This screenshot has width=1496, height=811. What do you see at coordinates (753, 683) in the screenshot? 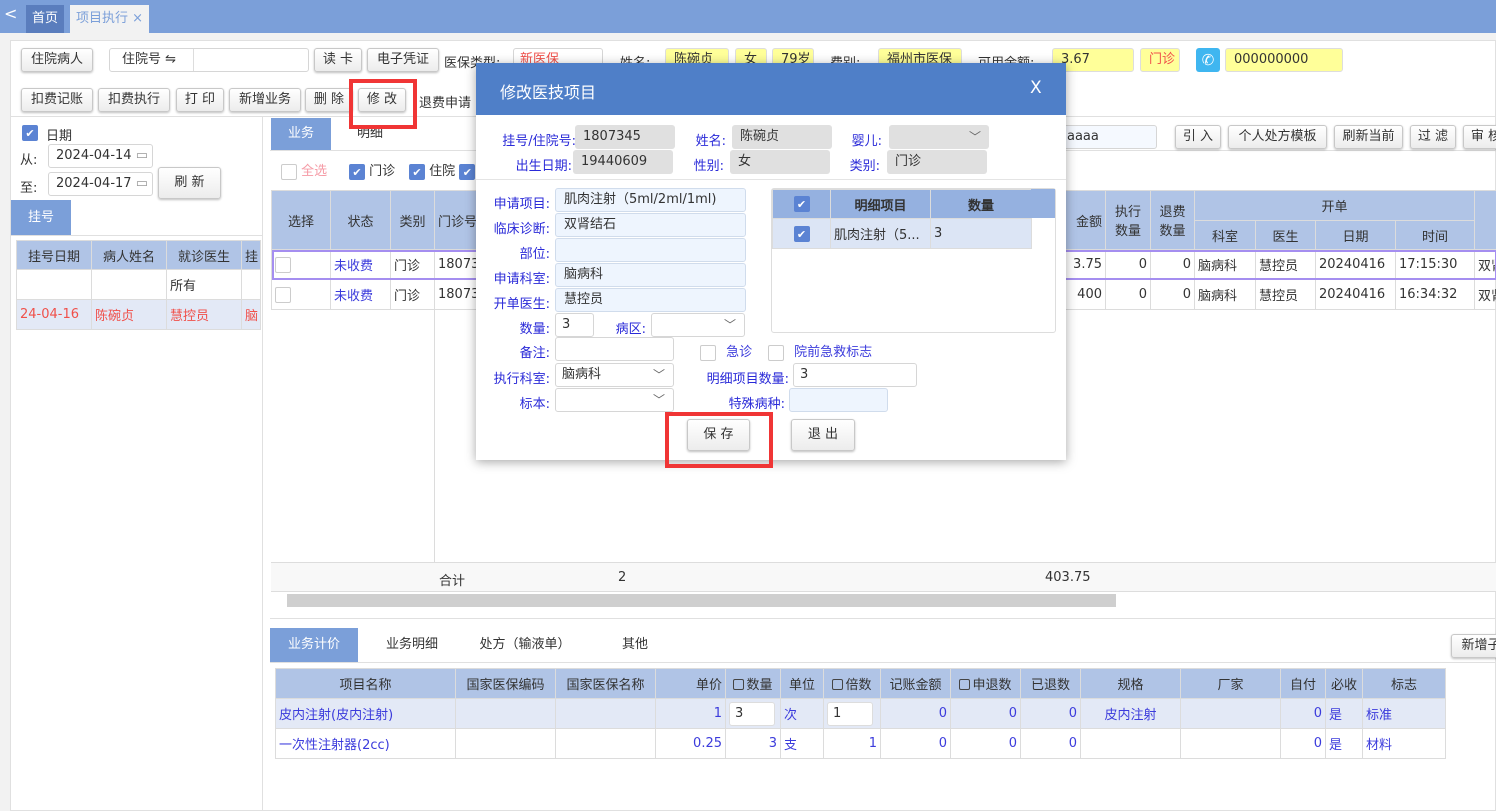
I see `col-quantity: 数量` at bounding box center [753, 683].